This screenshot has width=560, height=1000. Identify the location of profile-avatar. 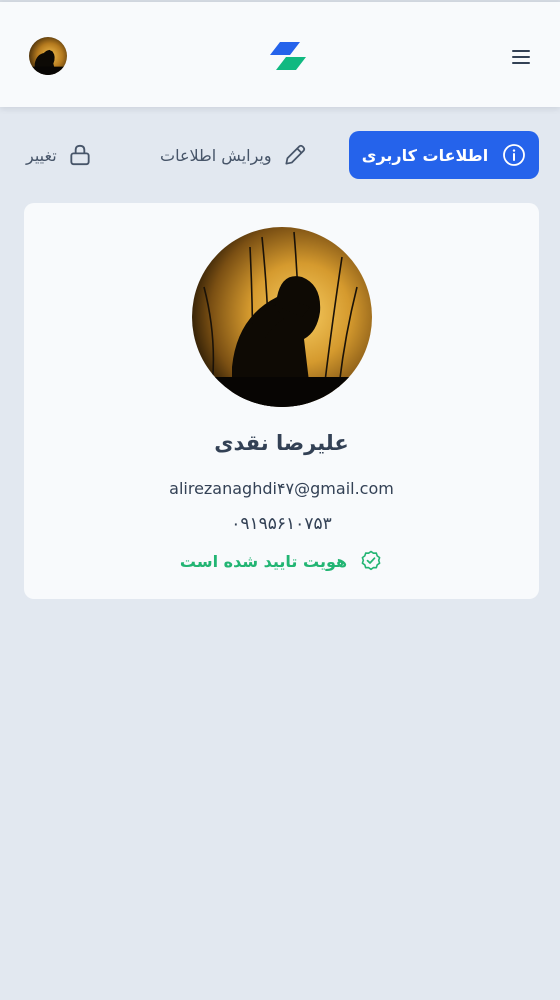
(282, 317).